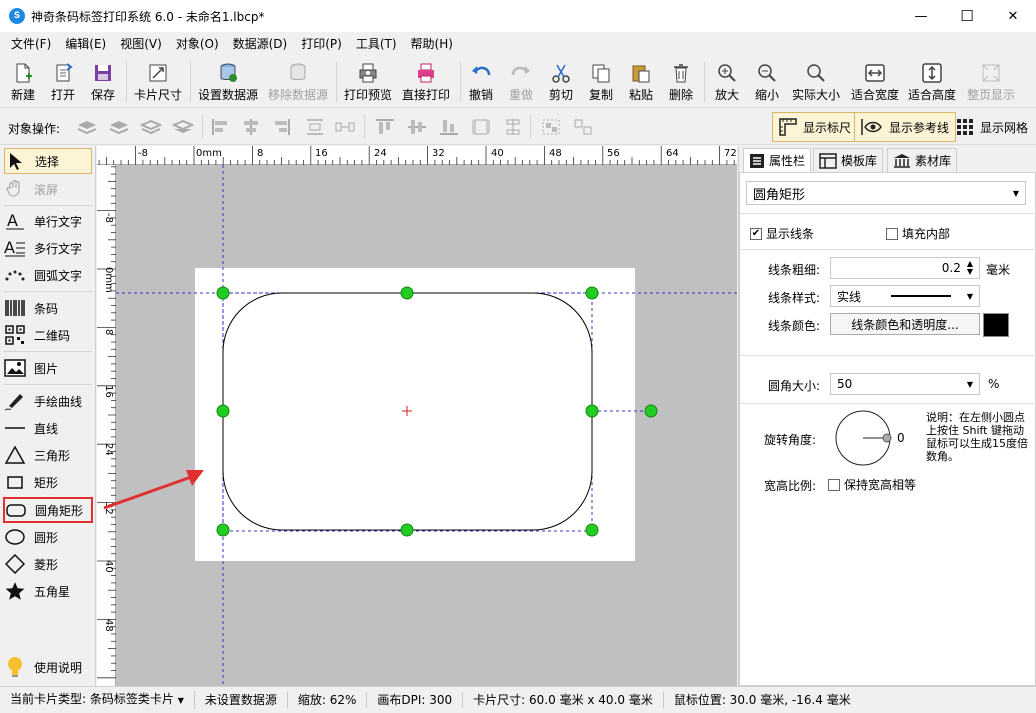 The width and height of the screenshot is (1036, 713). I want to click on tool-select: 选择, so click(48, 161).